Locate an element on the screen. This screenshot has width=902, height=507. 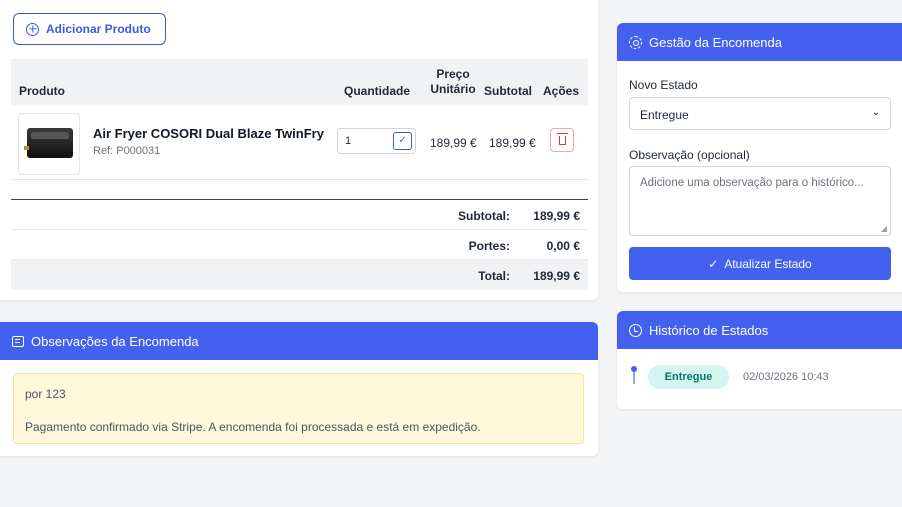
product-image is located at coordinates (49, 144).